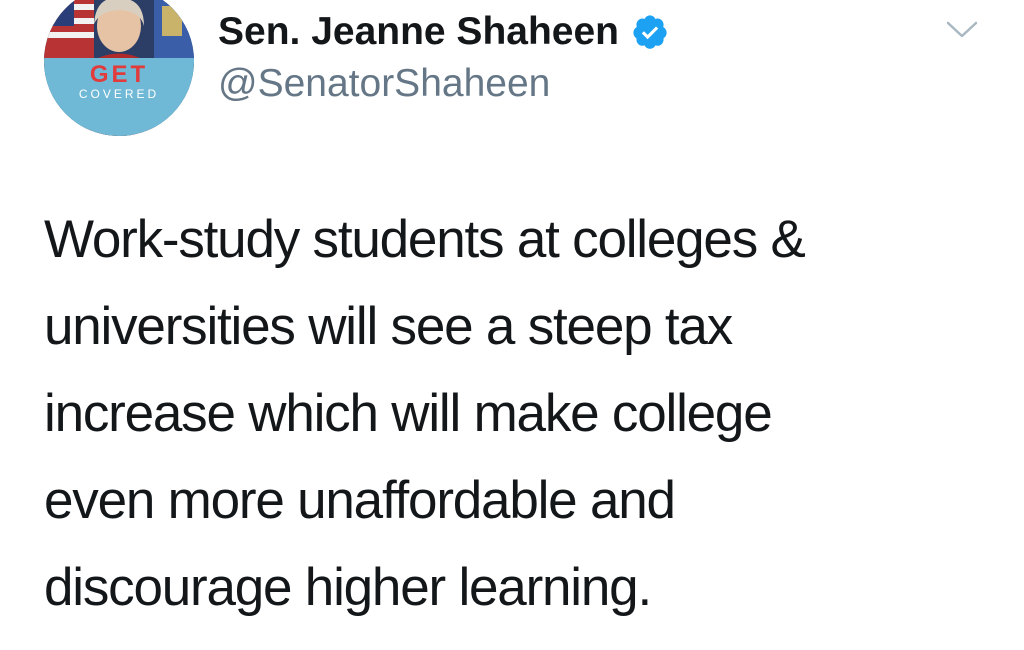 This screenshot has height=650, width=1024. I want to click on tweet-text-line: increase which will make college, so click(408, 413).